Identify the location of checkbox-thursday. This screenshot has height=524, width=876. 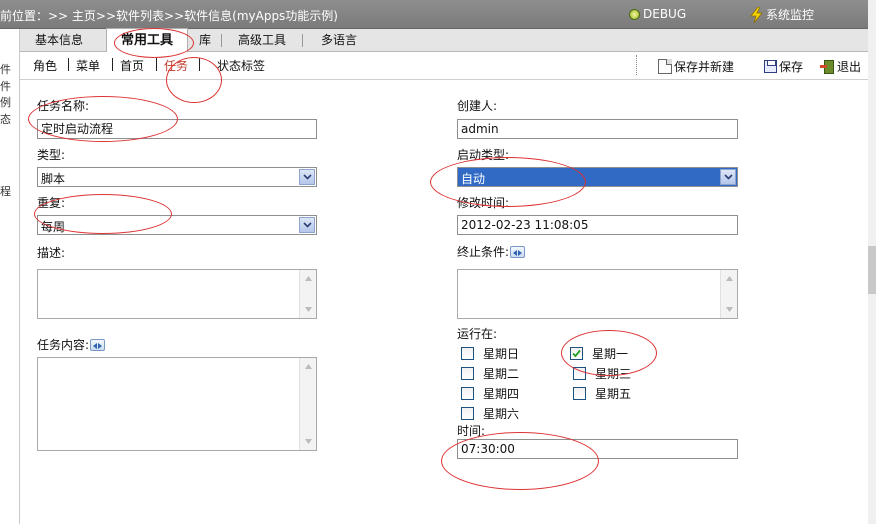
(467, 393).